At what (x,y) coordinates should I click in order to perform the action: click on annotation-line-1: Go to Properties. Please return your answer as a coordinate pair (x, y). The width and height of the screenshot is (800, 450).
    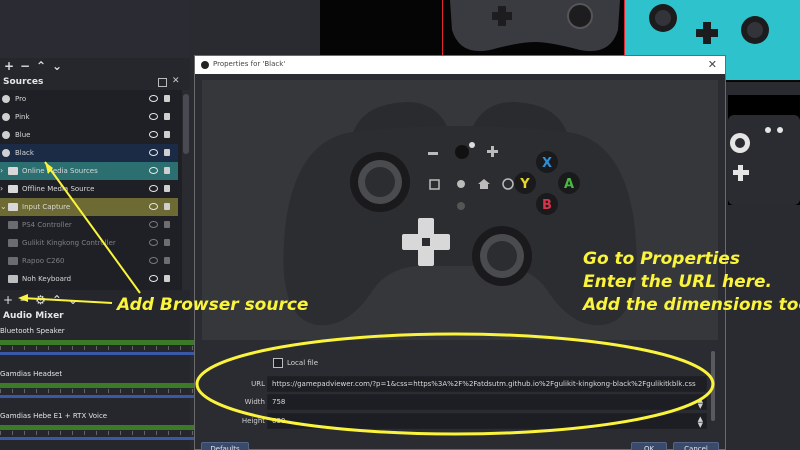
    Looking at the image, I should click on (661, 259).